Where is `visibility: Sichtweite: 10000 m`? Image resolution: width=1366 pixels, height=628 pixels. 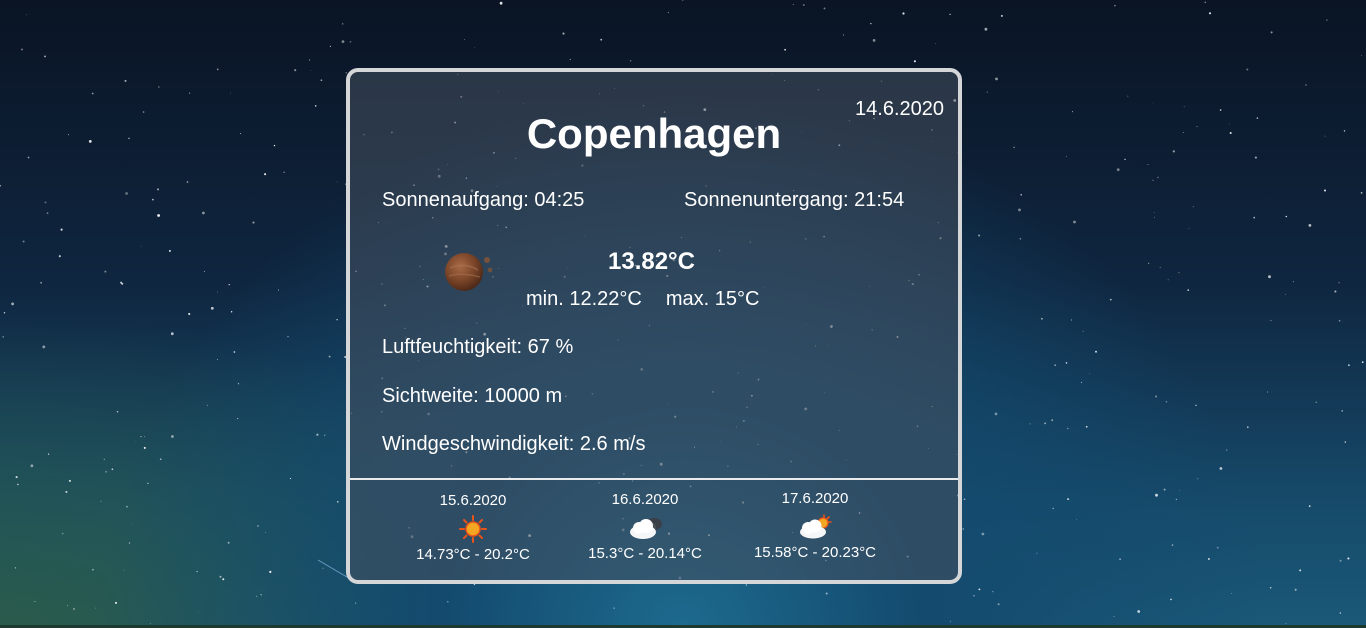 visibility: Sichtweite: 10000 m is located at coordinates (472, 396).